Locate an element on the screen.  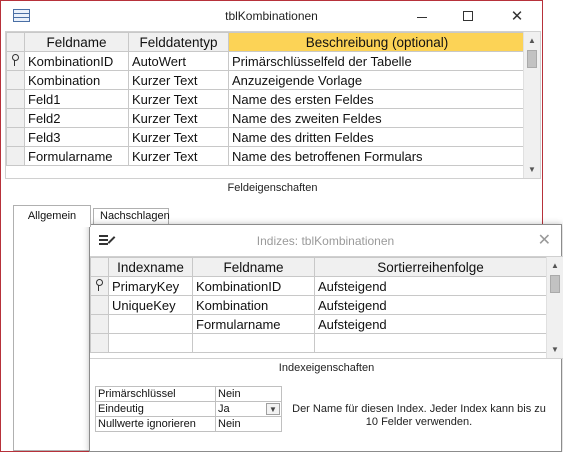
column-header-indexname: Indexname is located at coordinates (150, 267).